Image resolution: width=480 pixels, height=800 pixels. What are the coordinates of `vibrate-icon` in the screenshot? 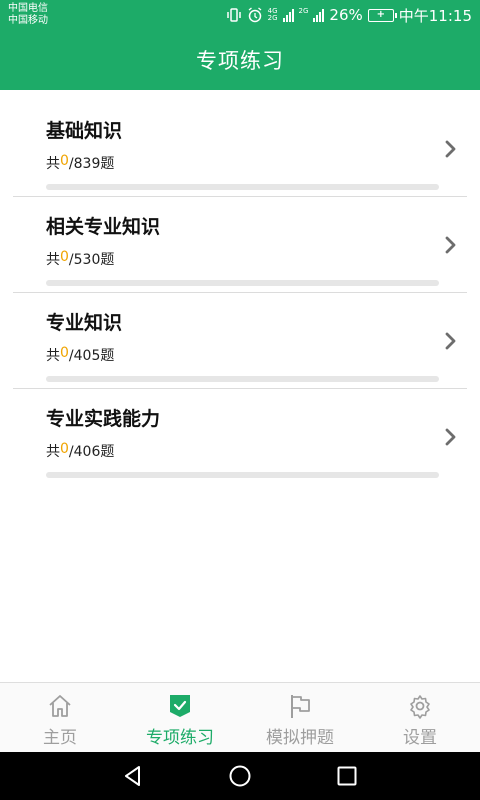 It's located at (234, 15).